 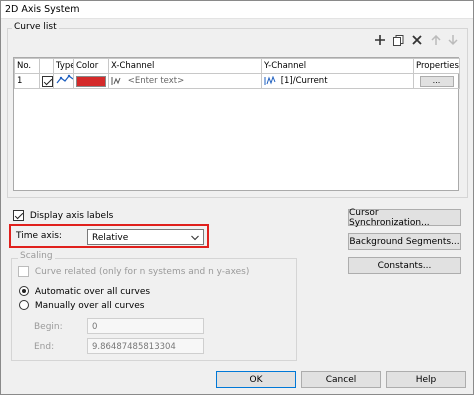 I want to click on help-button: Help, so click(x=426, y=379).